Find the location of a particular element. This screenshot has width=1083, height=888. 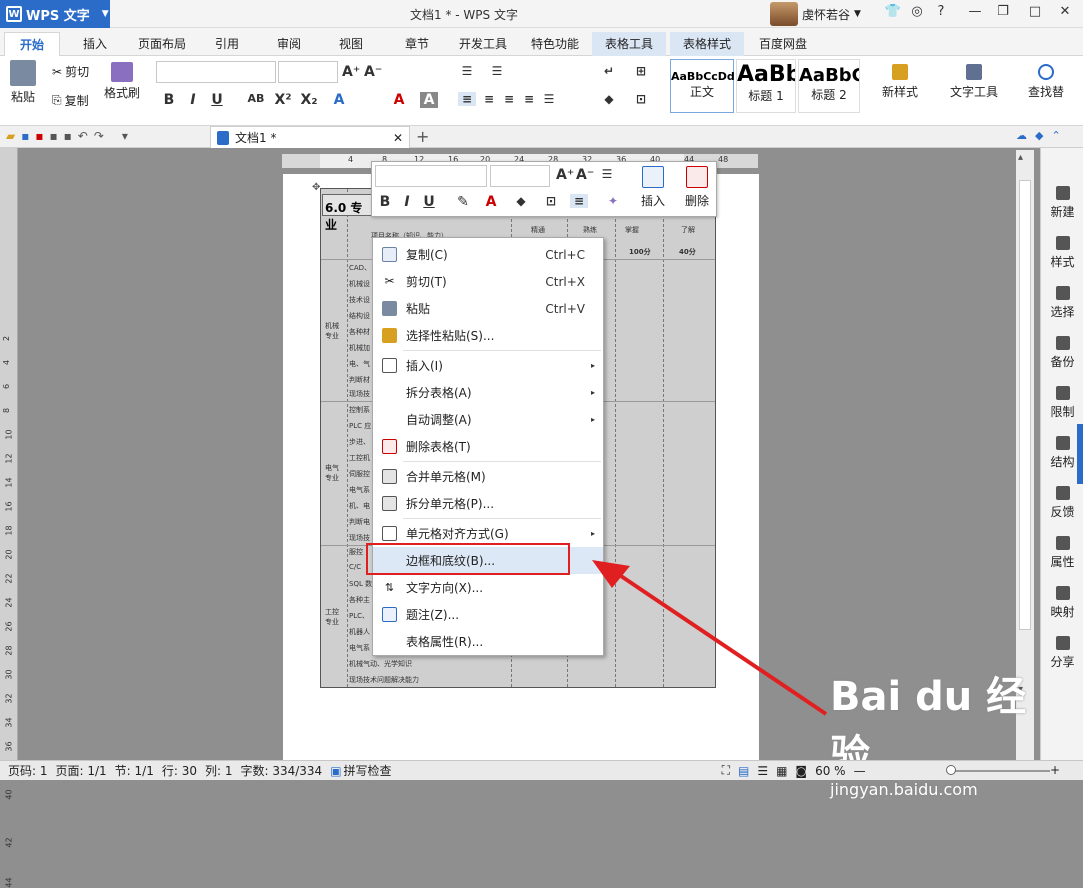

mini-delete-button: 删除 is located at coordinates (697, 187).